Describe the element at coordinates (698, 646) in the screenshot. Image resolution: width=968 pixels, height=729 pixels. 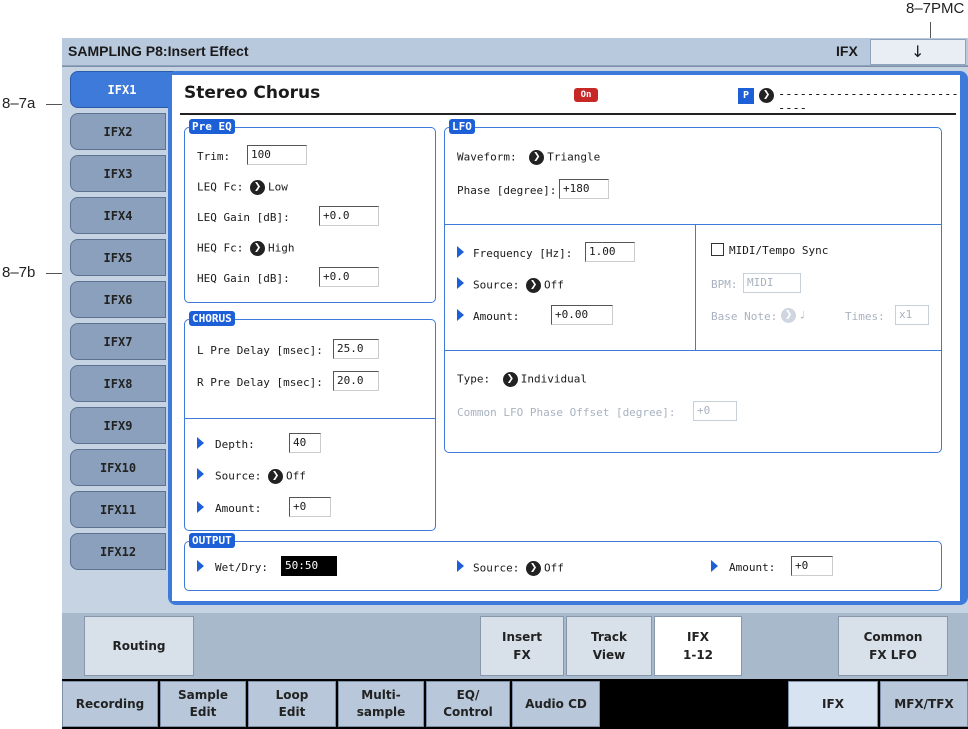
I see `tab-ifx-1-12: IFX 1-12` at that location.